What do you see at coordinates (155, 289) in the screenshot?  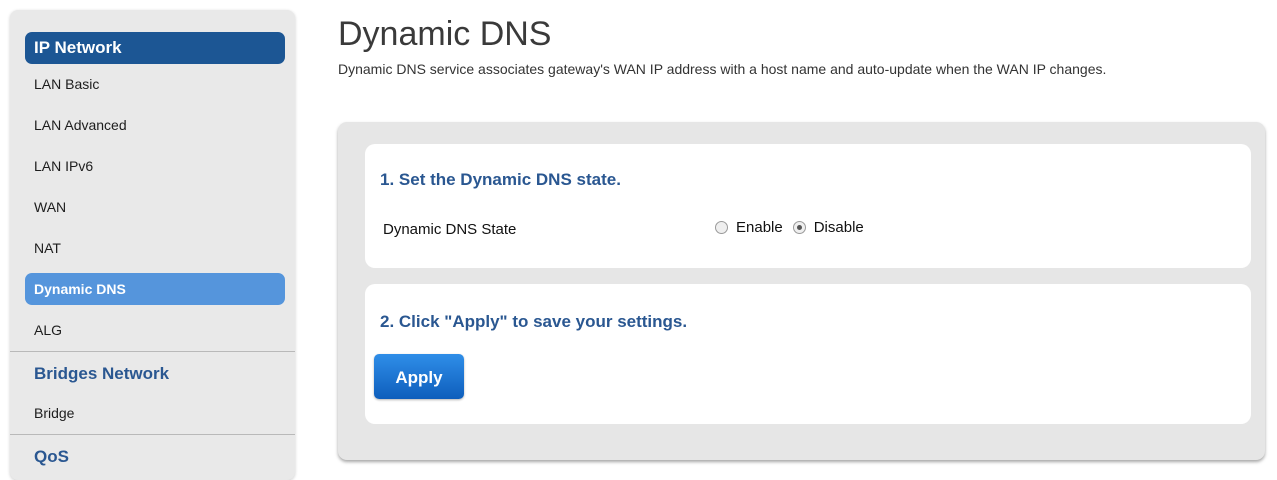 I see `sidebar-item-dynamic-dns: Dynamic DNS` at bounding box center [155, 289].